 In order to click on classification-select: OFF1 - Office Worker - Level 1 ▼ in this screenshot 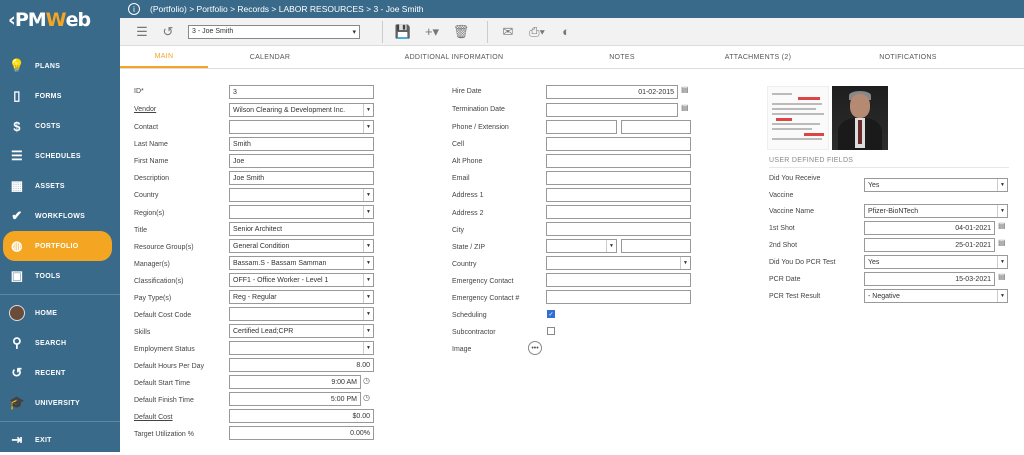, I will do `click(301, 280)`.